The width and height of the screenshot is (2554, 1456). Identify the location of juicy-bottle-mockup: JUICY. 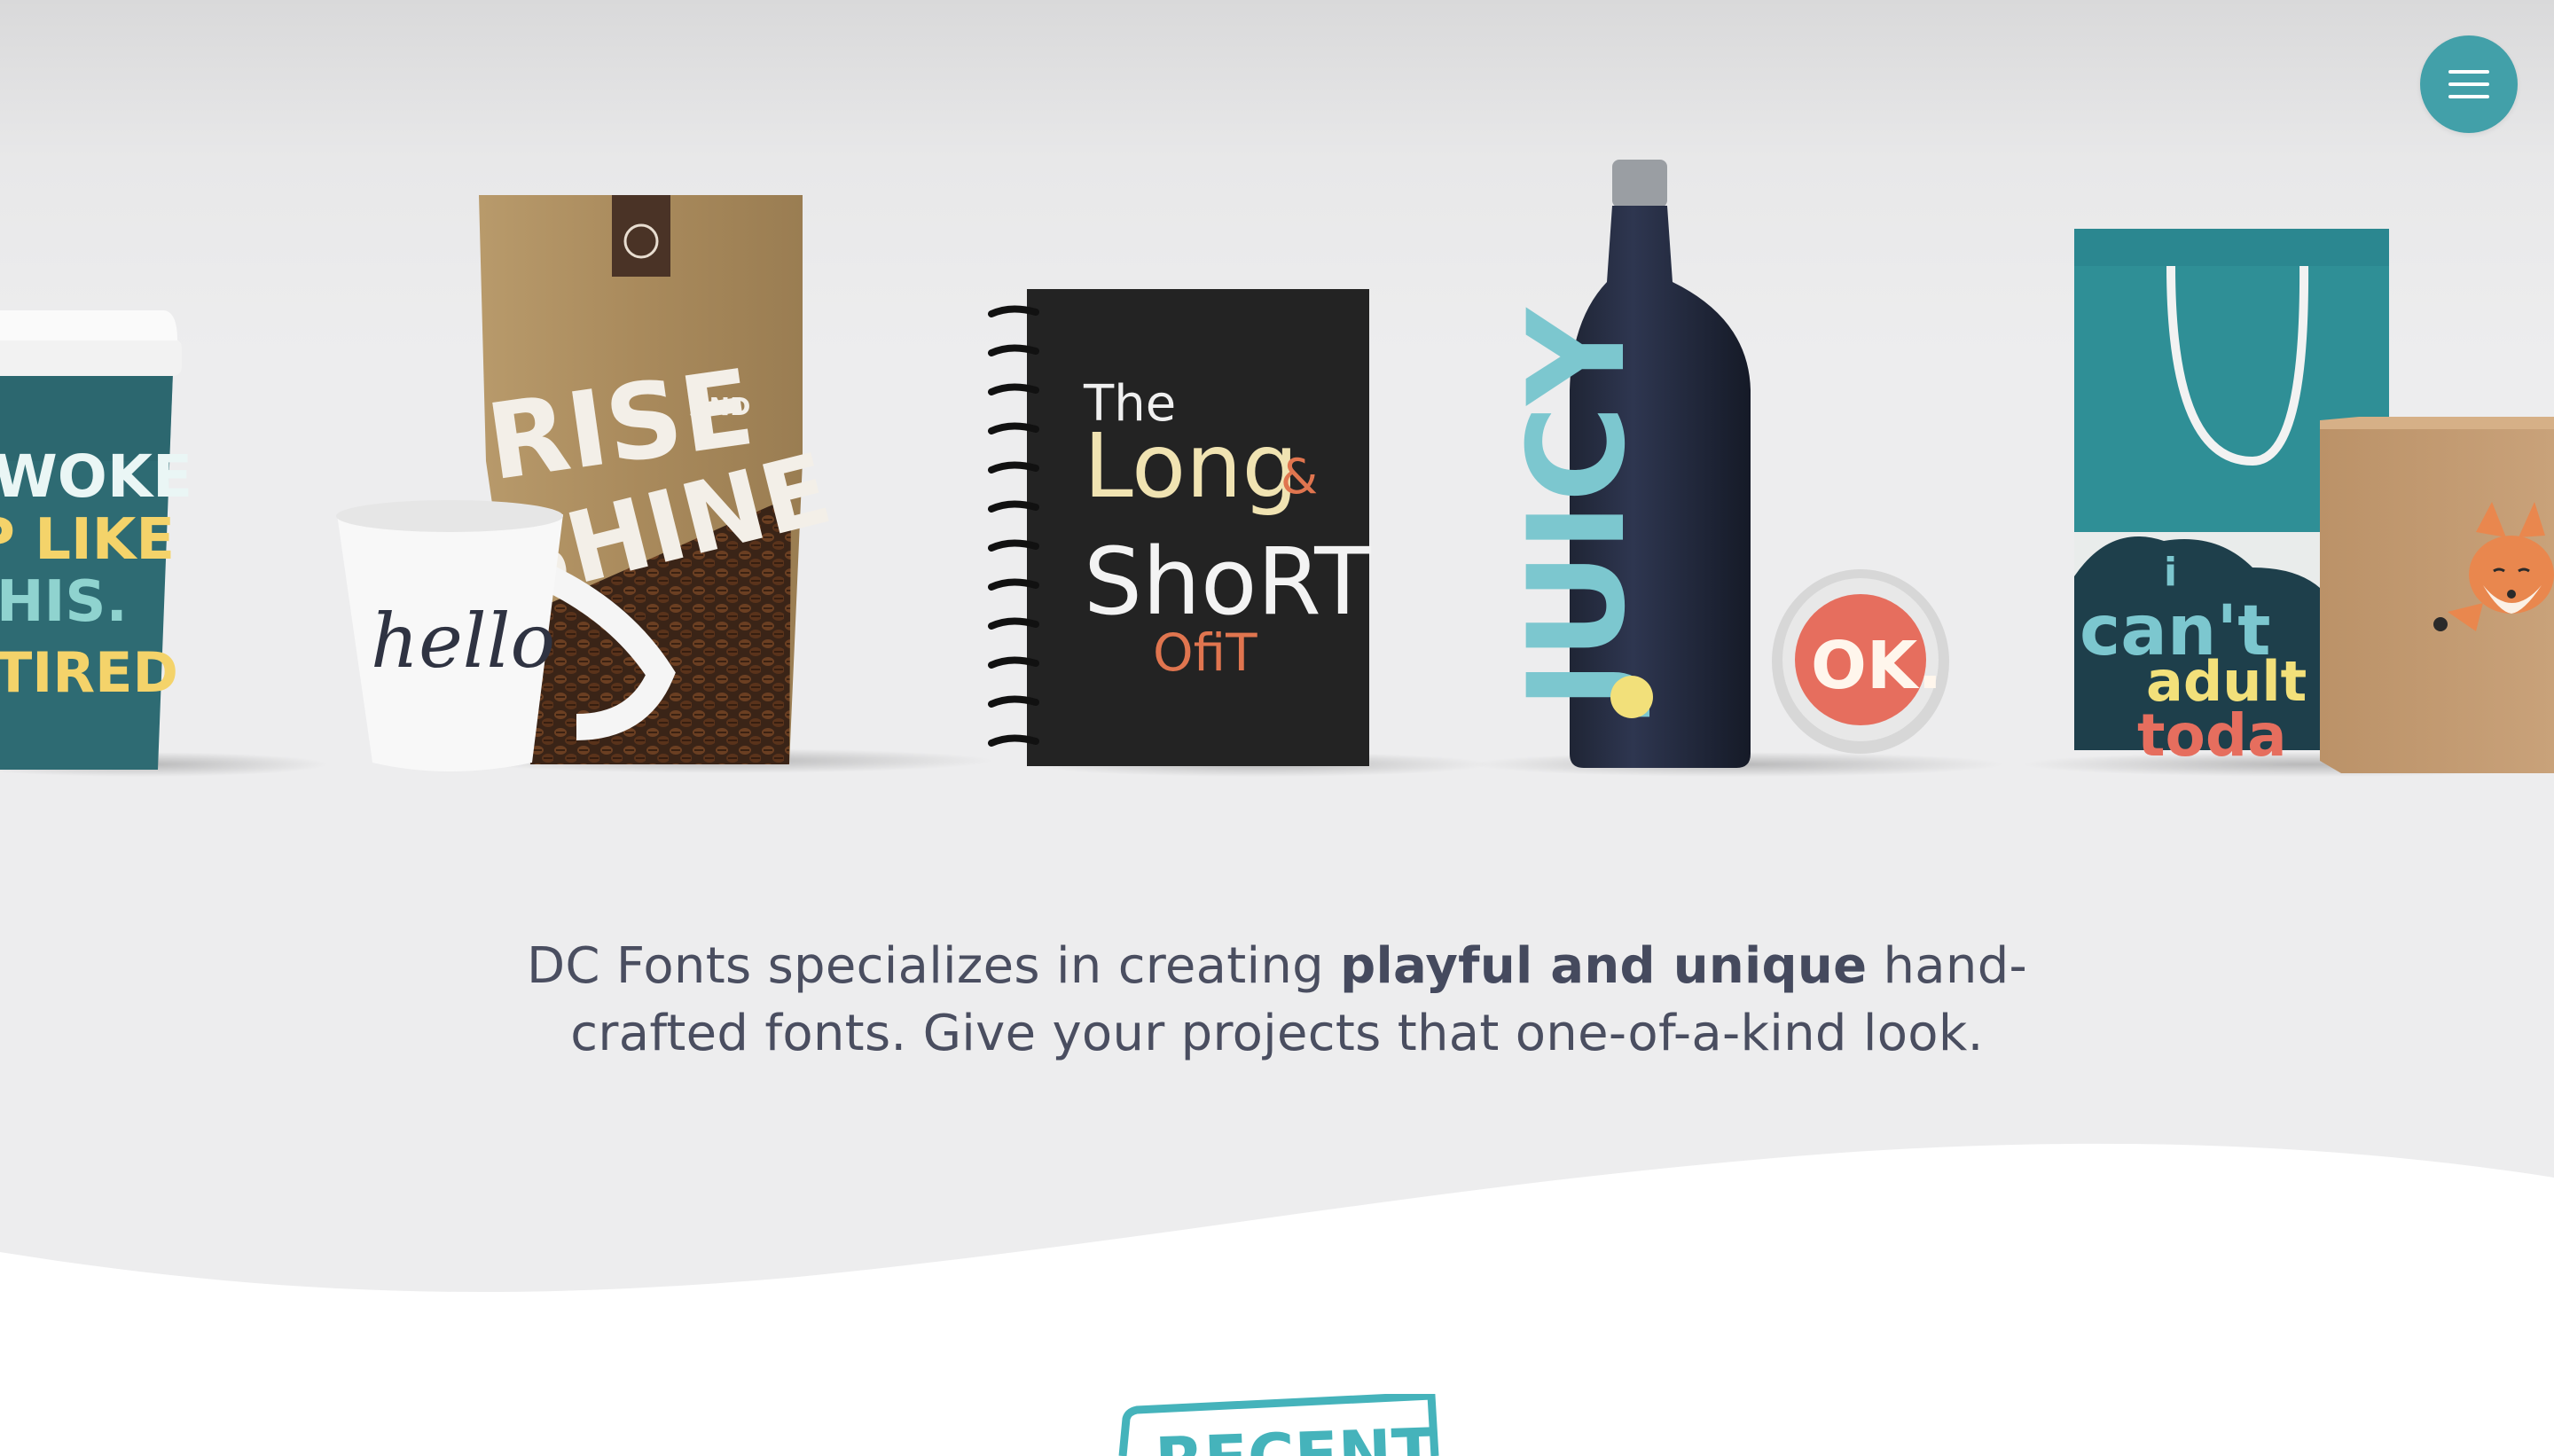
(1625, 464).